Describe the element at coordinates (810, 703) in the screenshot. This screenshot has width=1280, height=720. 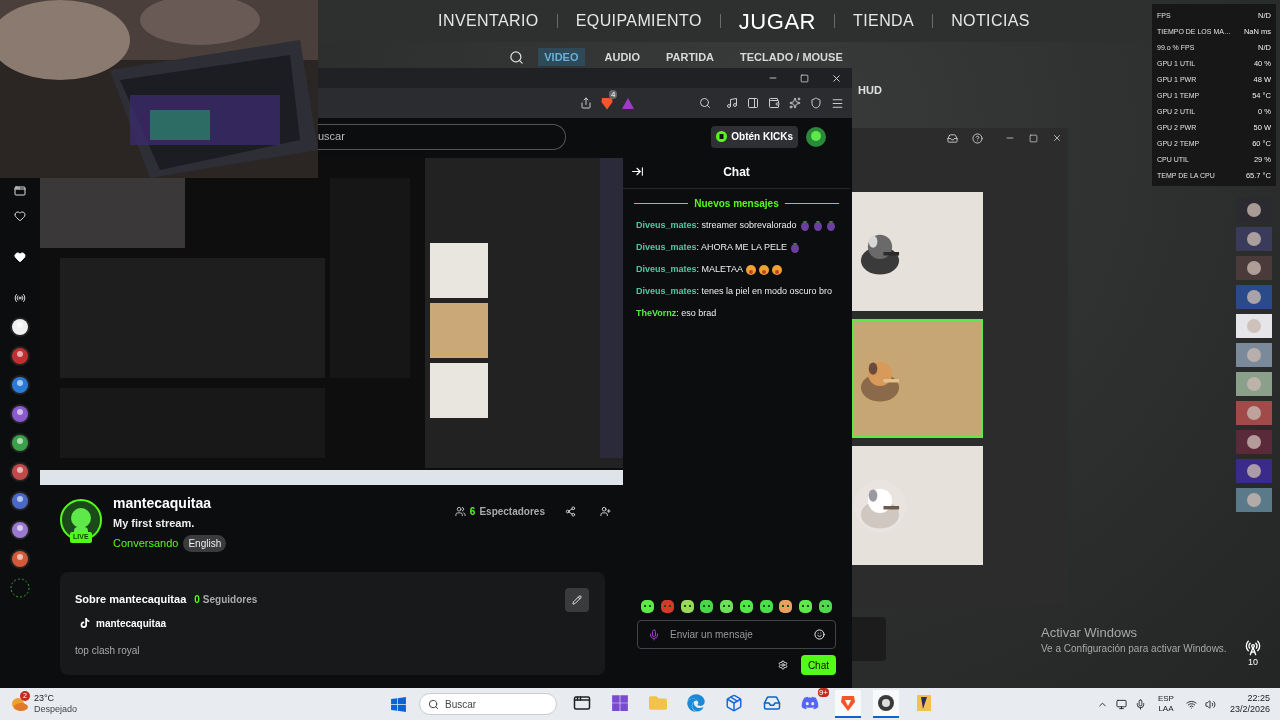
I see `discord-icon` at that location.